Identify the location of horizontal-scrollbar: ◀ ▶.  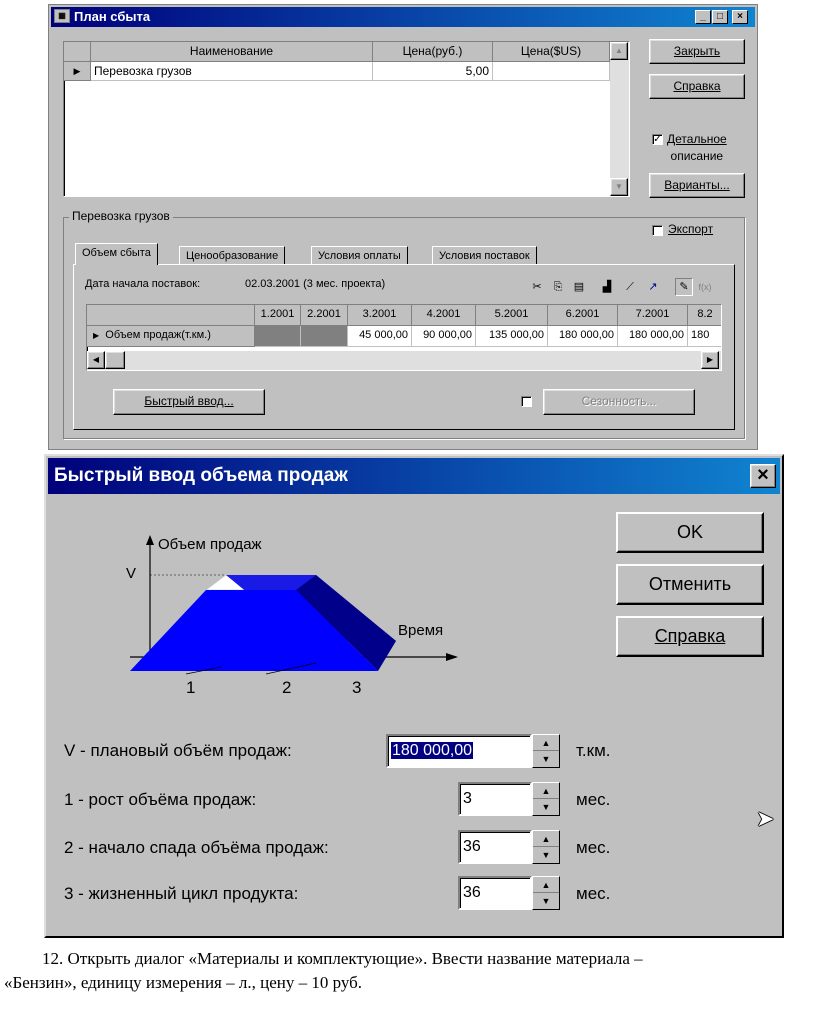
(404, 360).